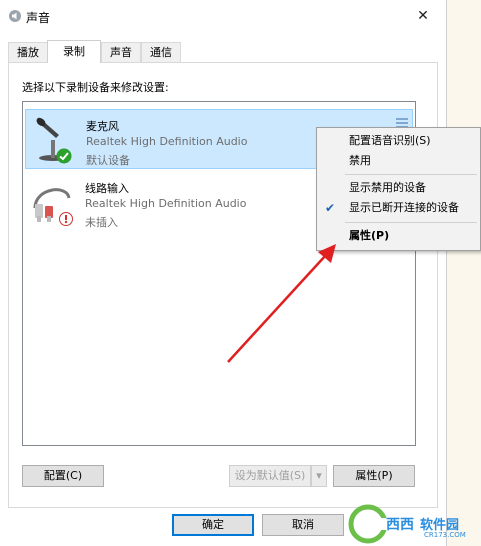 This screenshot has width=481, height=546. I want to click on tab-strip: 播放 录制 声音 通信, so click(223, 51).